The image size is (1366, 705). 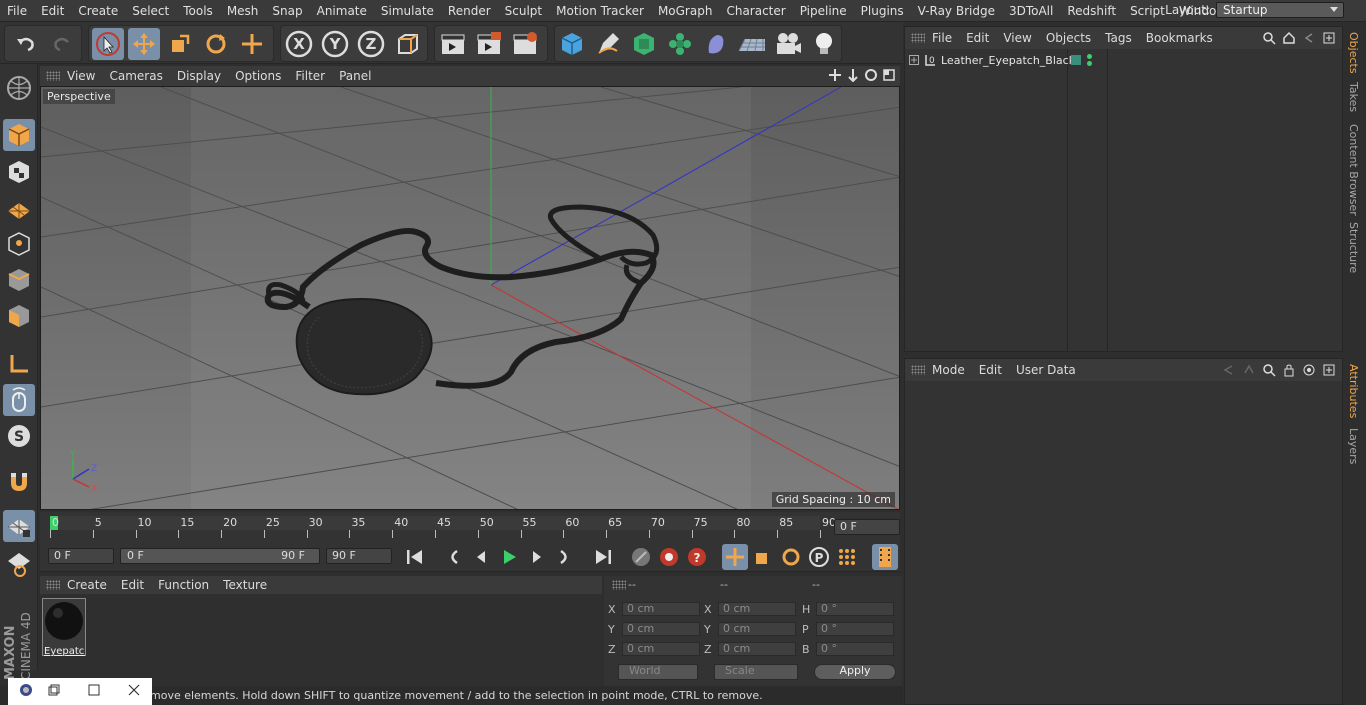 I want to click on subdivision-button, so click(x=644, y=44).